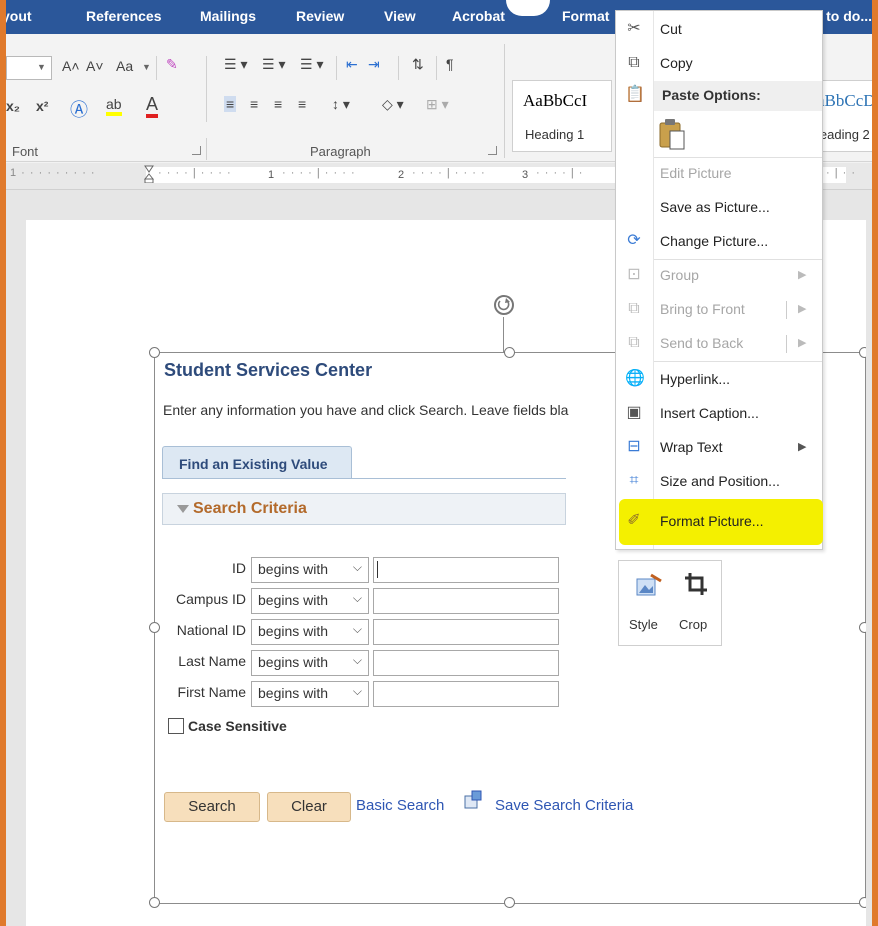 The image size is (878, 926). I want to click on tab-view: View, so click(400, 16).